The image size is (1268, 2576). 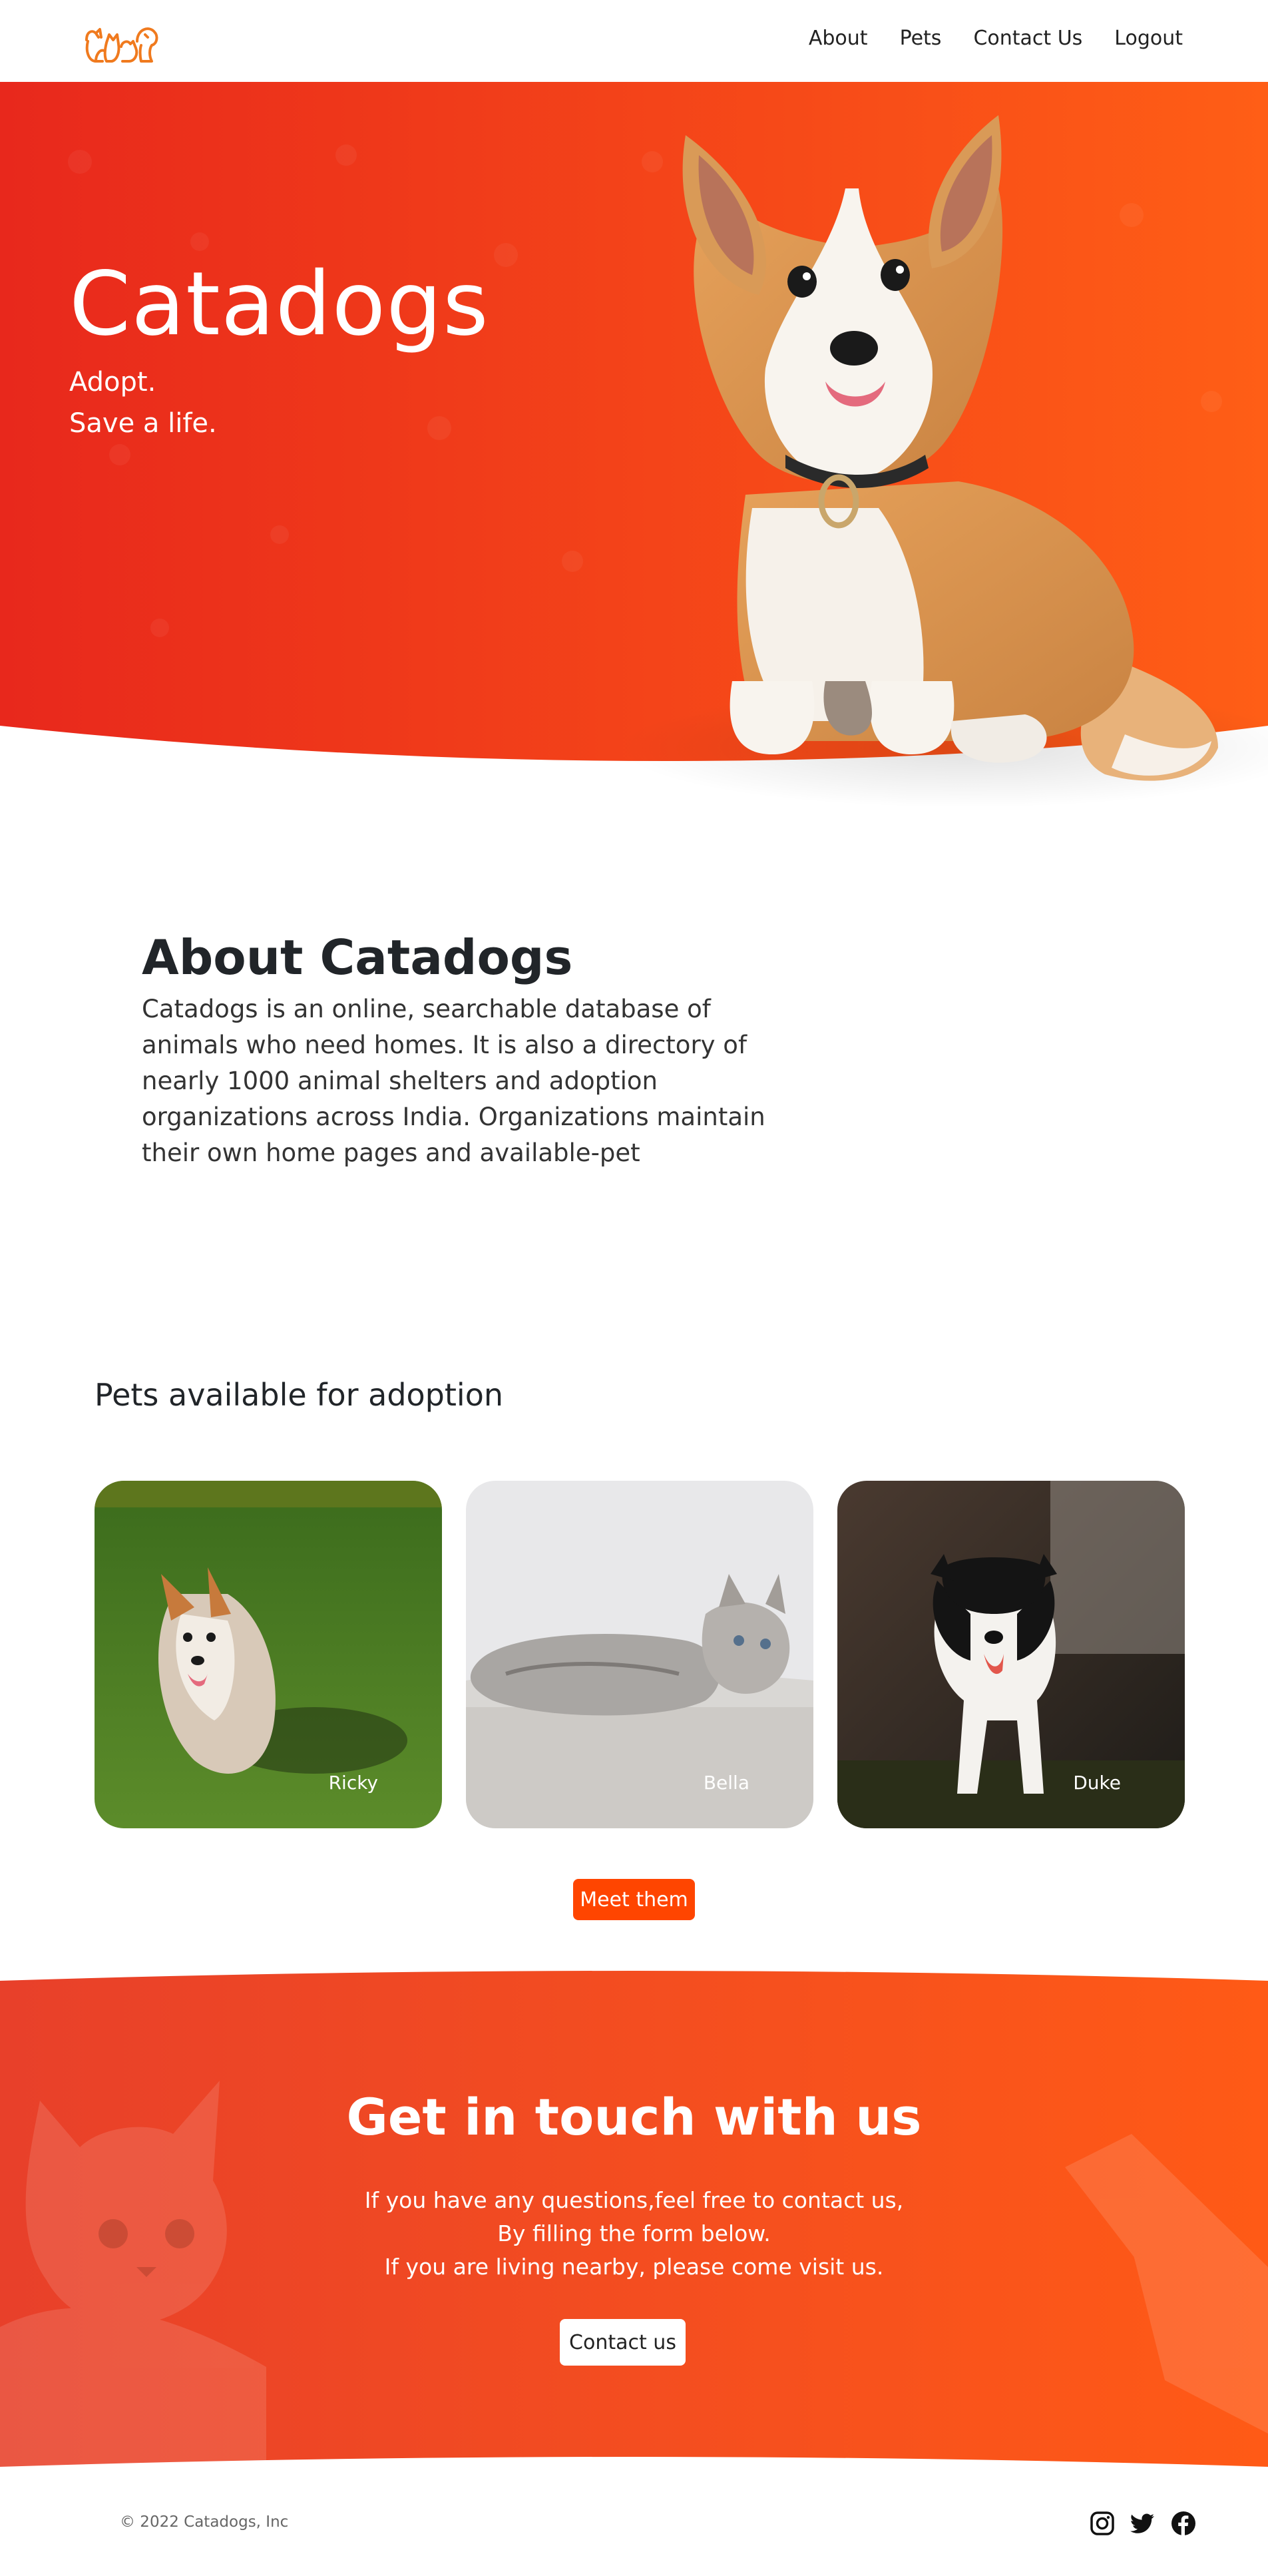 What do you see at coordinates (353, 1783) in the screenshot?
I see `pet-name-ricky: Ricky` at bounding box center [353, 1783].